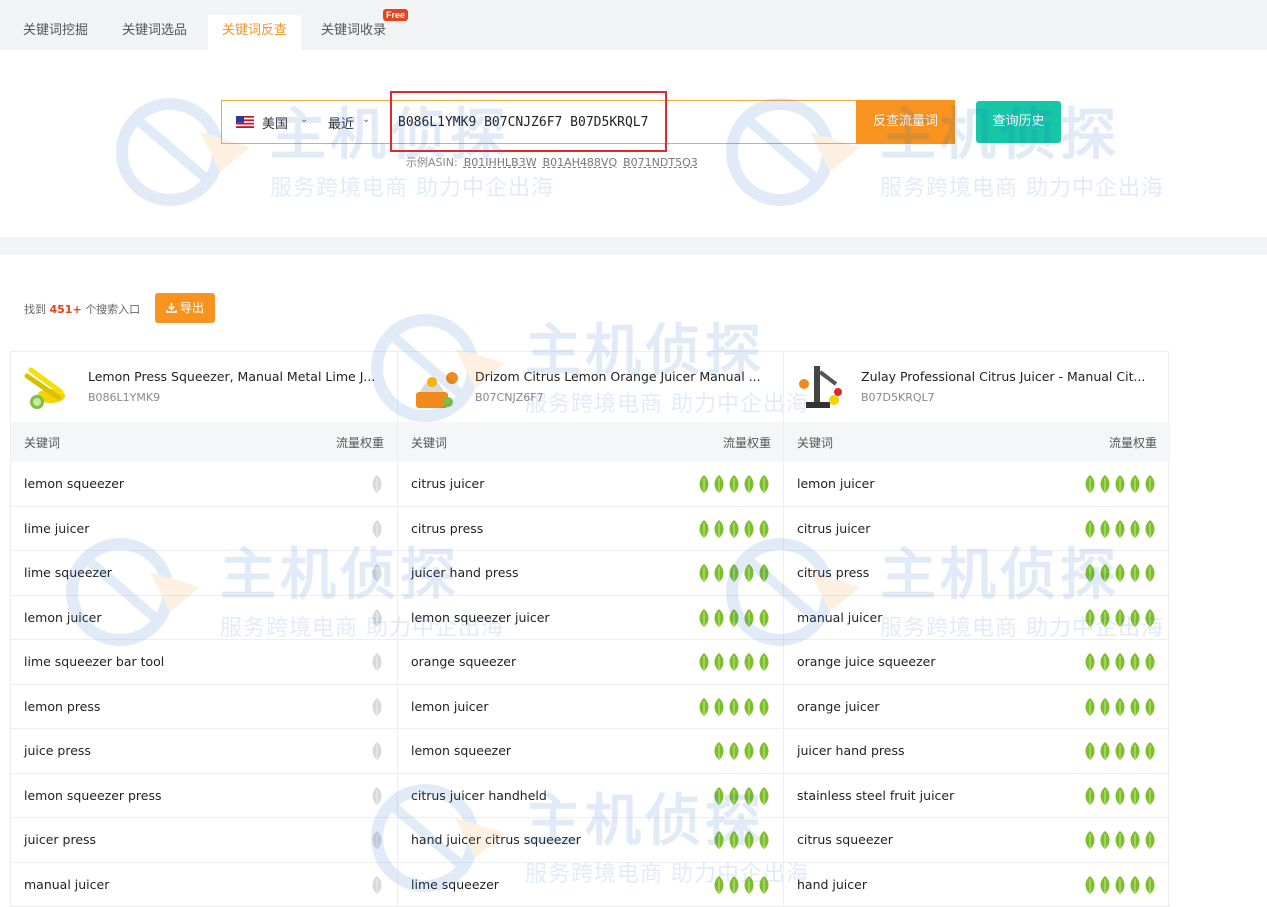  I want to click on section-divider, so click(633, 246).